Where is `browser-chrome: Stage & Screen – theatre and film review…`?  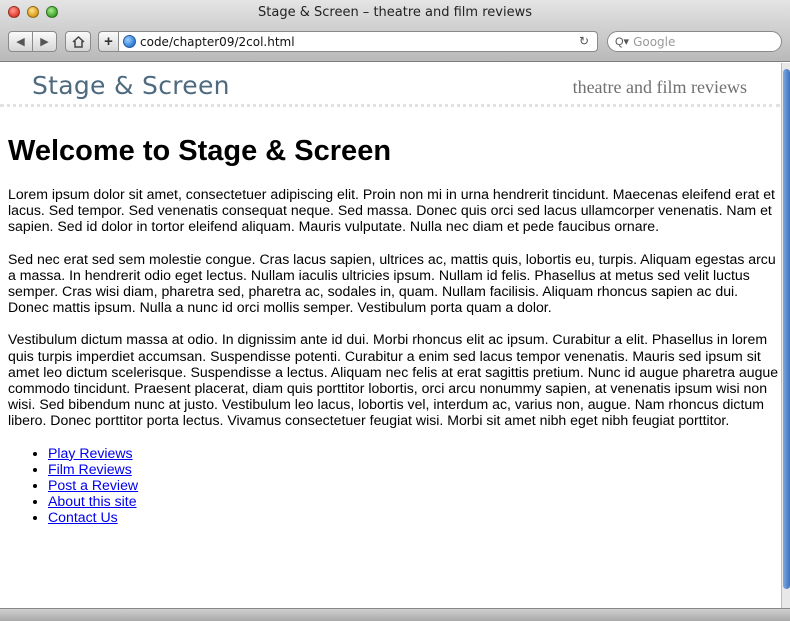 browser-chrome: Stage & Screen – theatre and film review… is located at coordinates (395, 31).